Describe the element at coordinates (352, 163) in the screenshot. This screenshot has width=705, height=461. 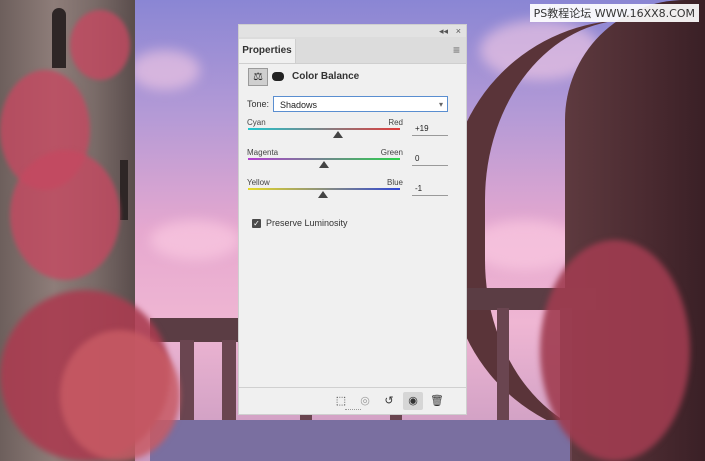
I see `slider-magenta-green: Magenta Green 0` at that location.